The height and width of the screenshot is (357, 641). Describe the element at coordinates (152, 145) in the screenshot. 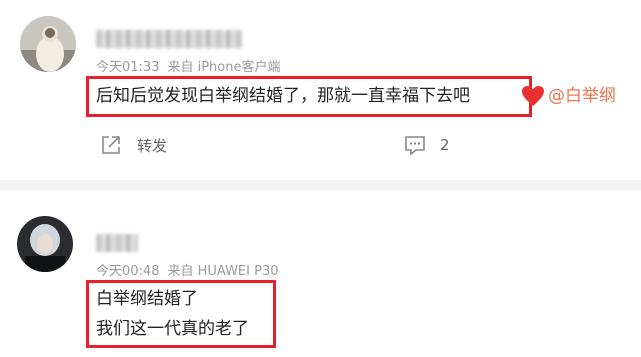

I see `repost-label: 转发` at that location.